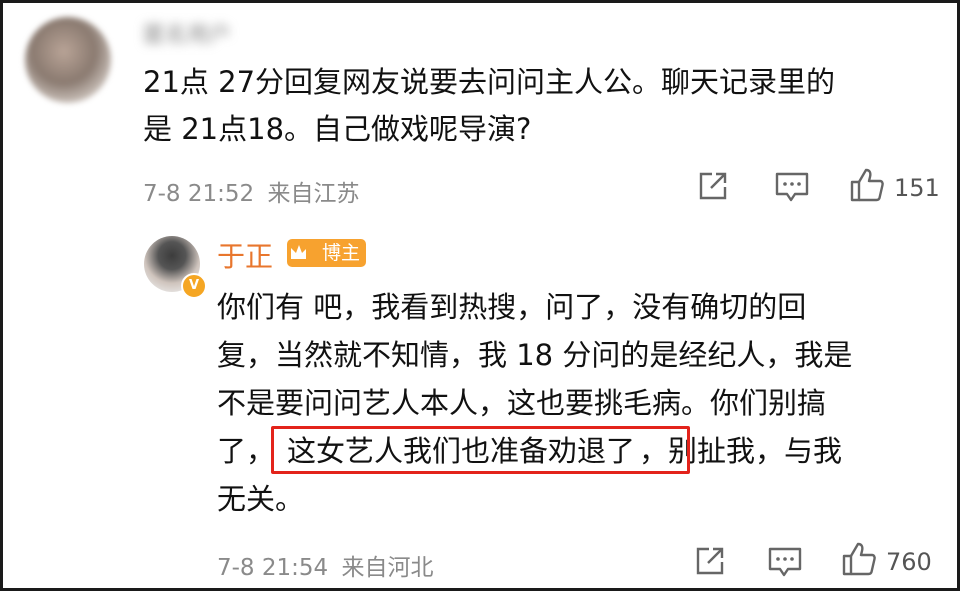 This screenshot has height=591, width=960. Describe the element at coordinates (273, 568) in the screenshot. I see `reply-time: 7-8 21:54` at that location.